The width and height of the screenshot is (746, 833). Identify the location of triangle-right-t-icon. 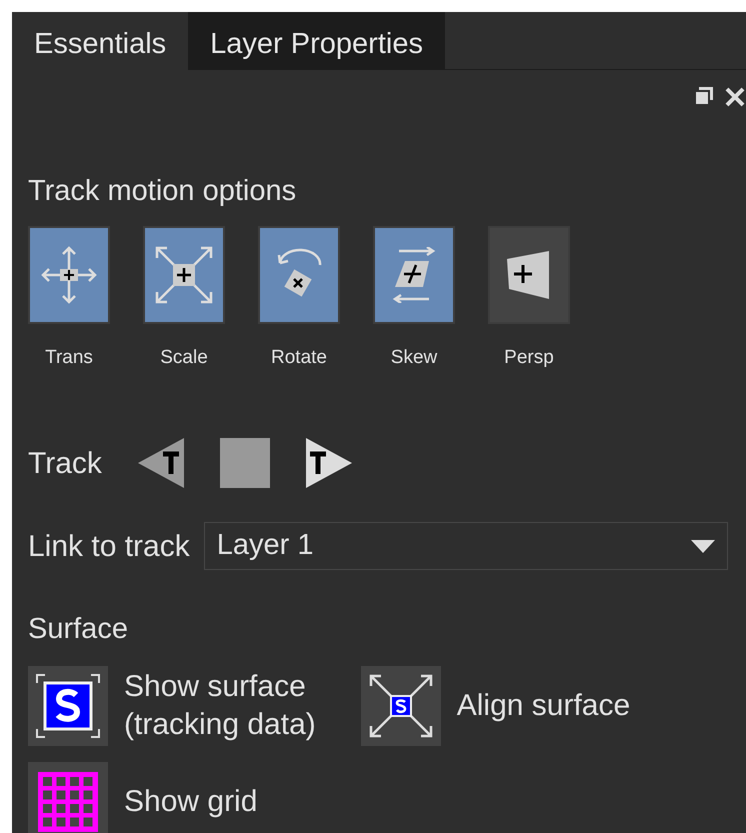
(329, 463).